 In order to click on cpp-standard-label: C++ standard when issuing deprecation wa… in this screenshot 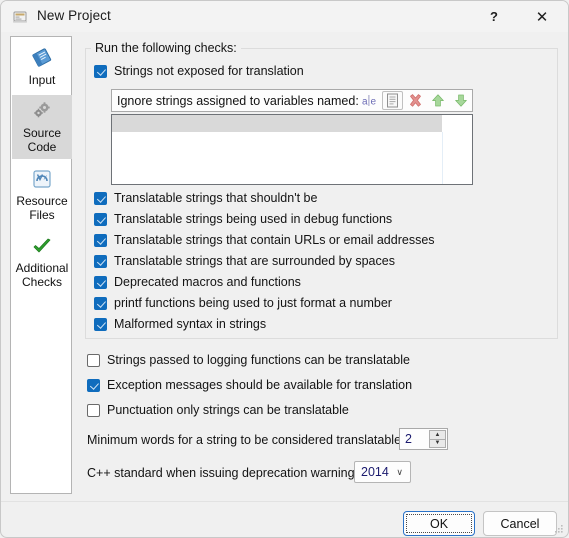, I will do `click(226, 473)`.